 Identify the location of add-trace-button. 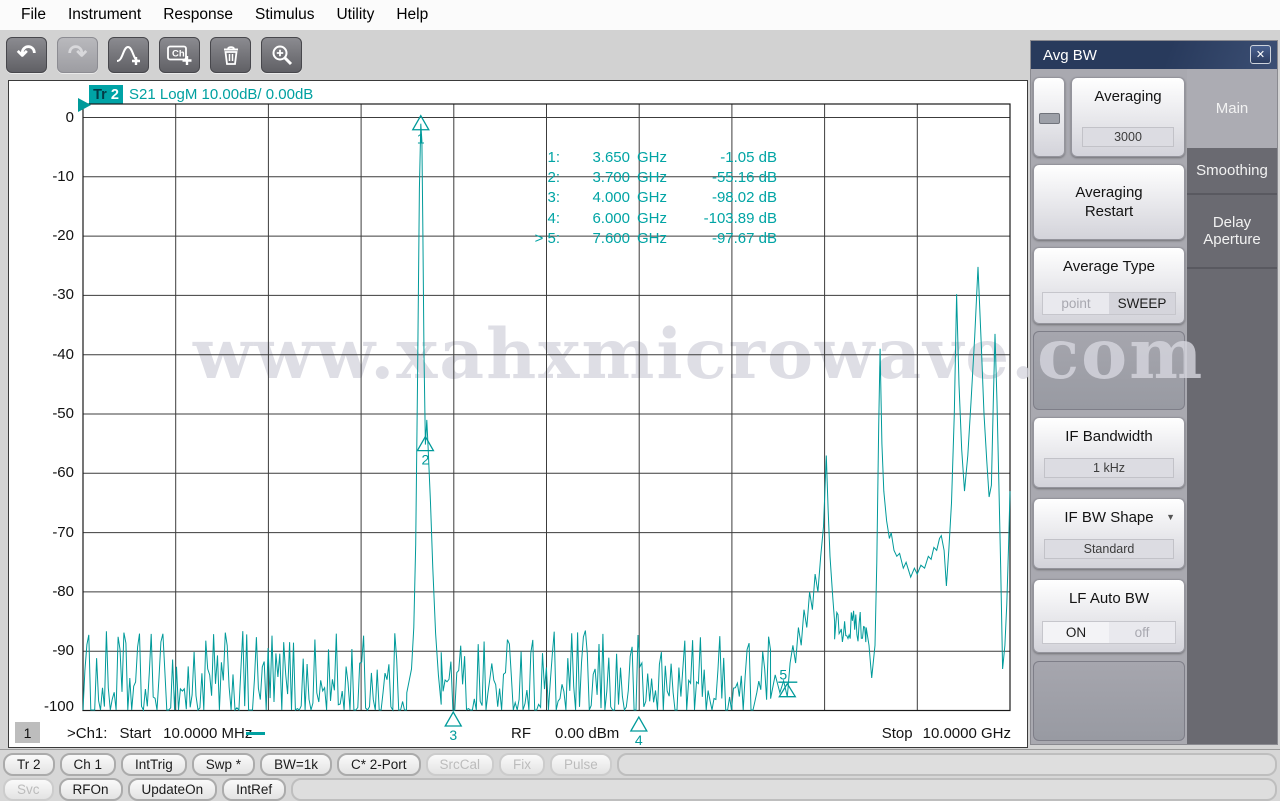
(128, 55).